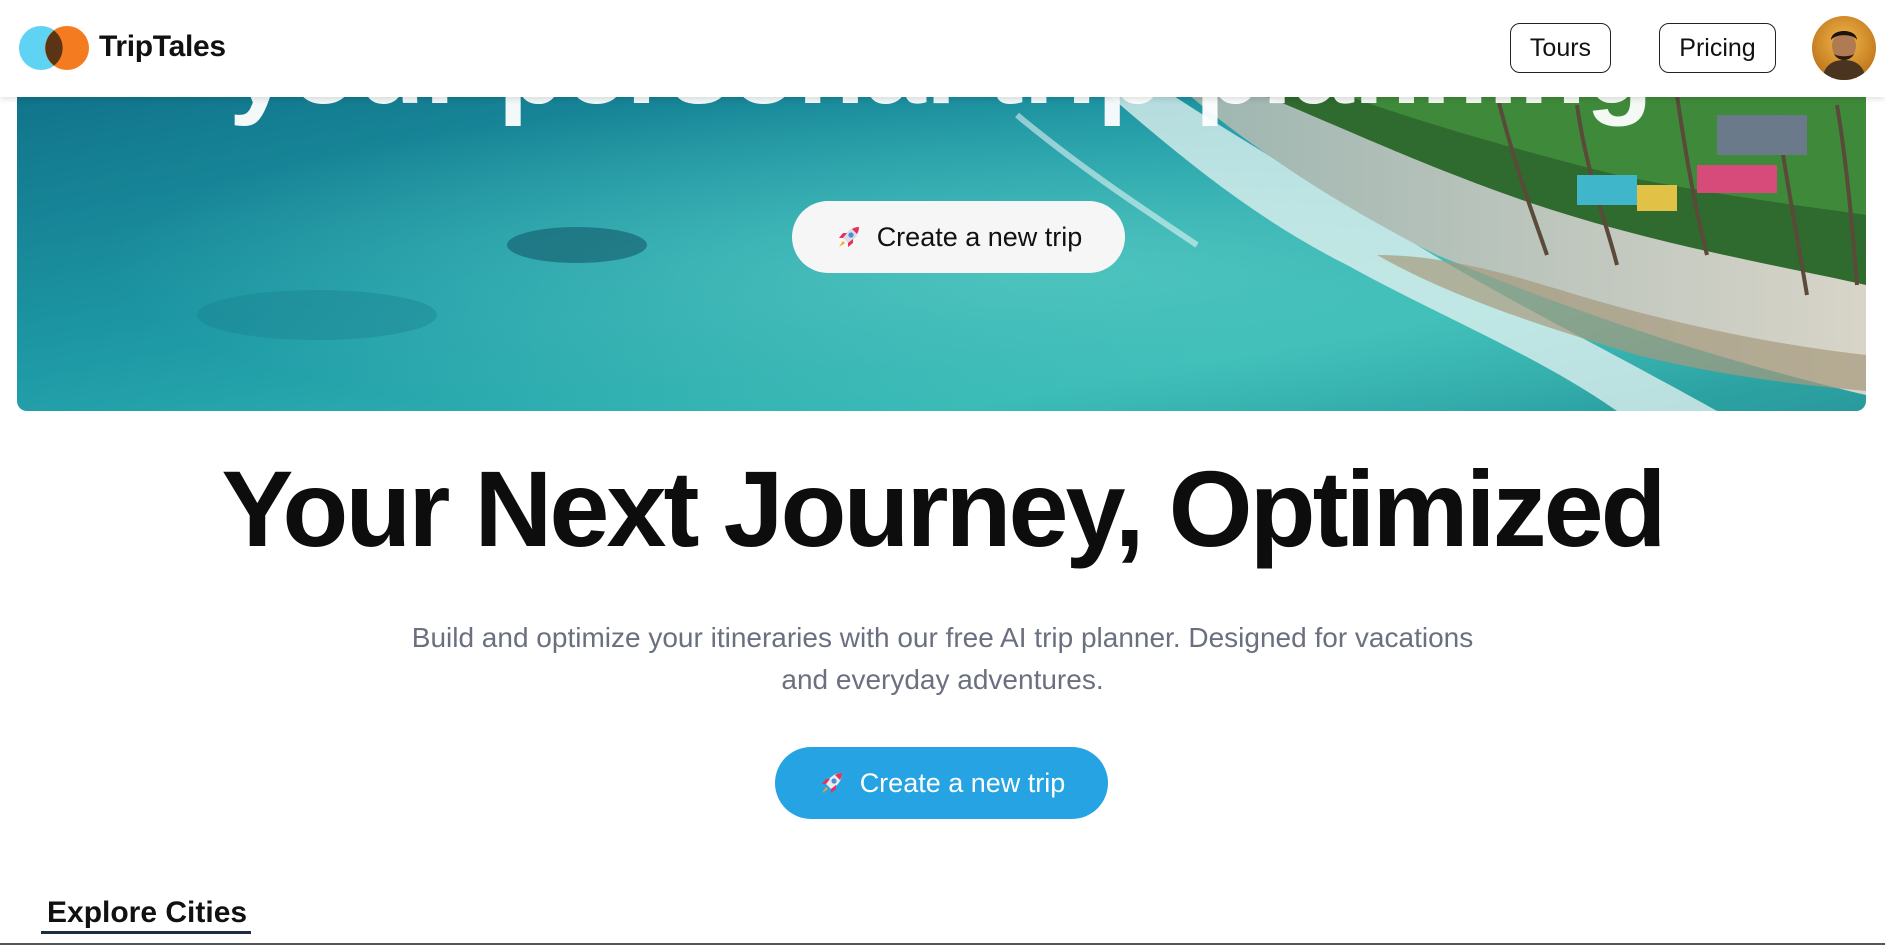  I want to click on triptales-logo-icon, so click(55, 48).